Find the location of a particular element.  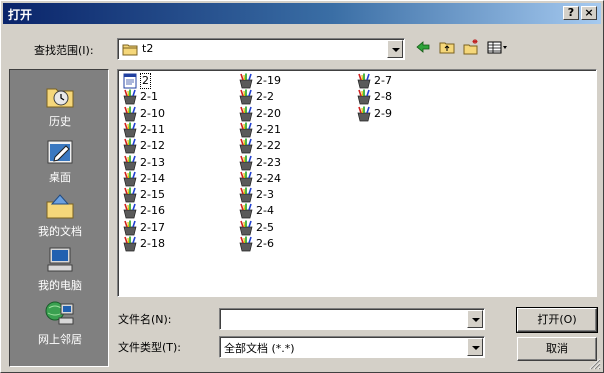

file-name: 2-13 is located at coordinates (152, 162).